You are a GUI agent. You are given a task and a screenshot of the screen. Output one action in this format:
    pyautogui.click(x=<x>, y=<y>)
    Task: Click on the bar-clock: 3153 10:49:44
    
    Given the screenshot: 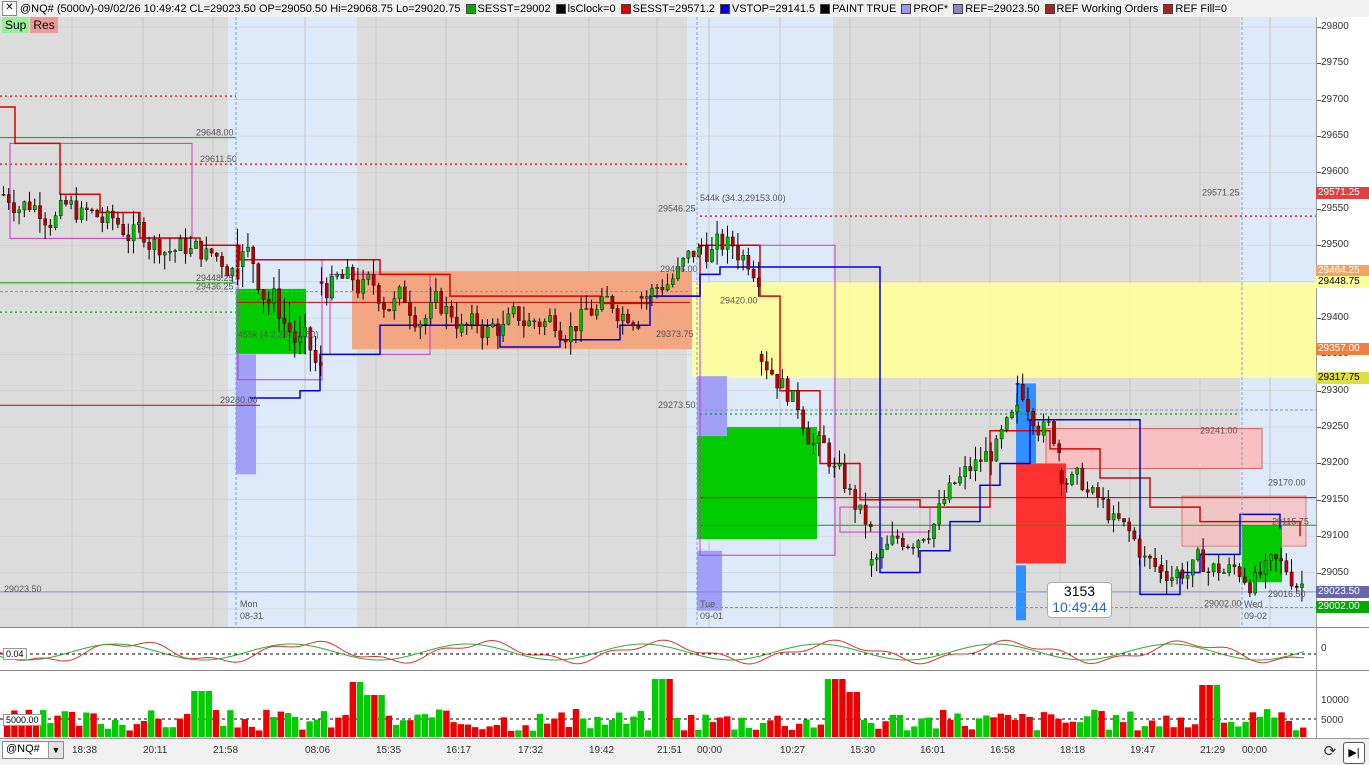 What is the action you would take?
    pyautogui.click(x=1079, y=600)
    